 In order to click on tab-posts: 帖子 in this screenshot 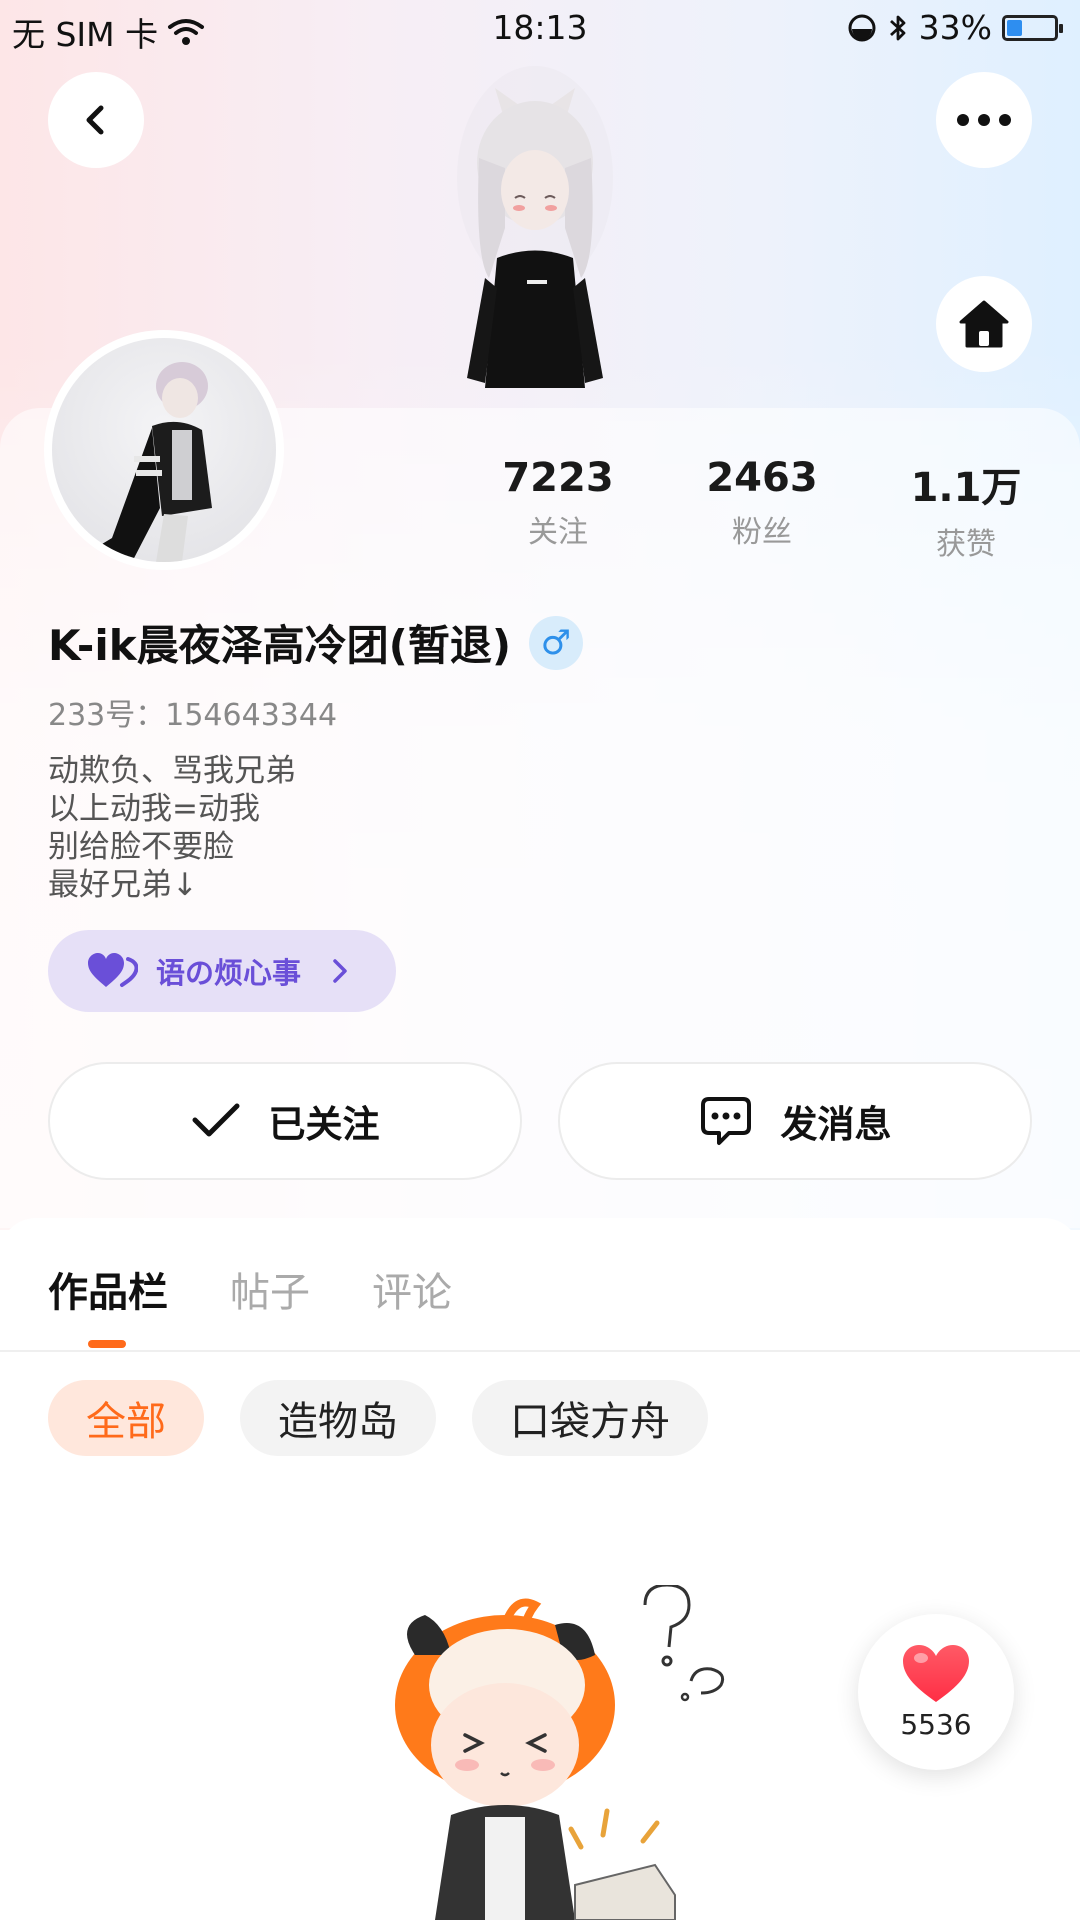, I will do `click(270, 1289)`.